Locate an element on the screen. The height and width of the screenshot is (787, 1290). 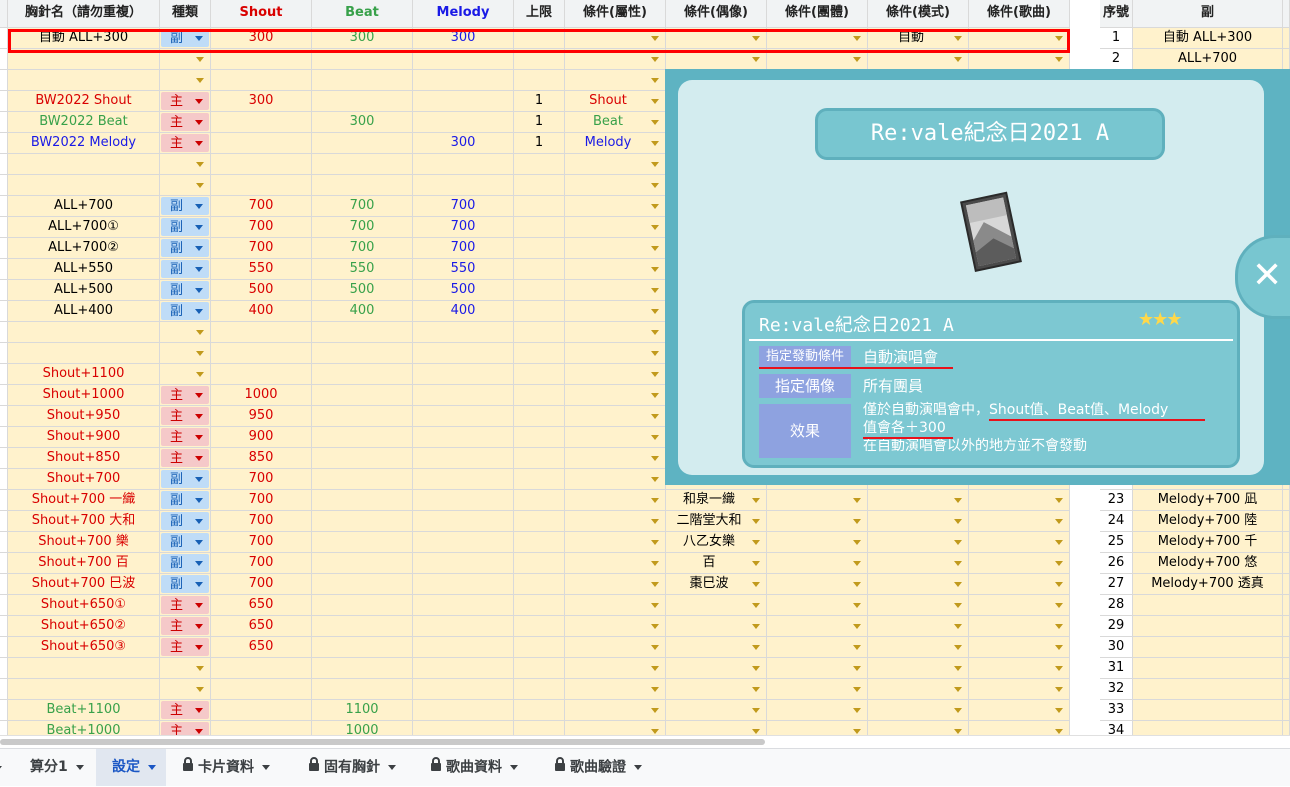
cell-name: Shout+650① is located at coordinates (84, 605).